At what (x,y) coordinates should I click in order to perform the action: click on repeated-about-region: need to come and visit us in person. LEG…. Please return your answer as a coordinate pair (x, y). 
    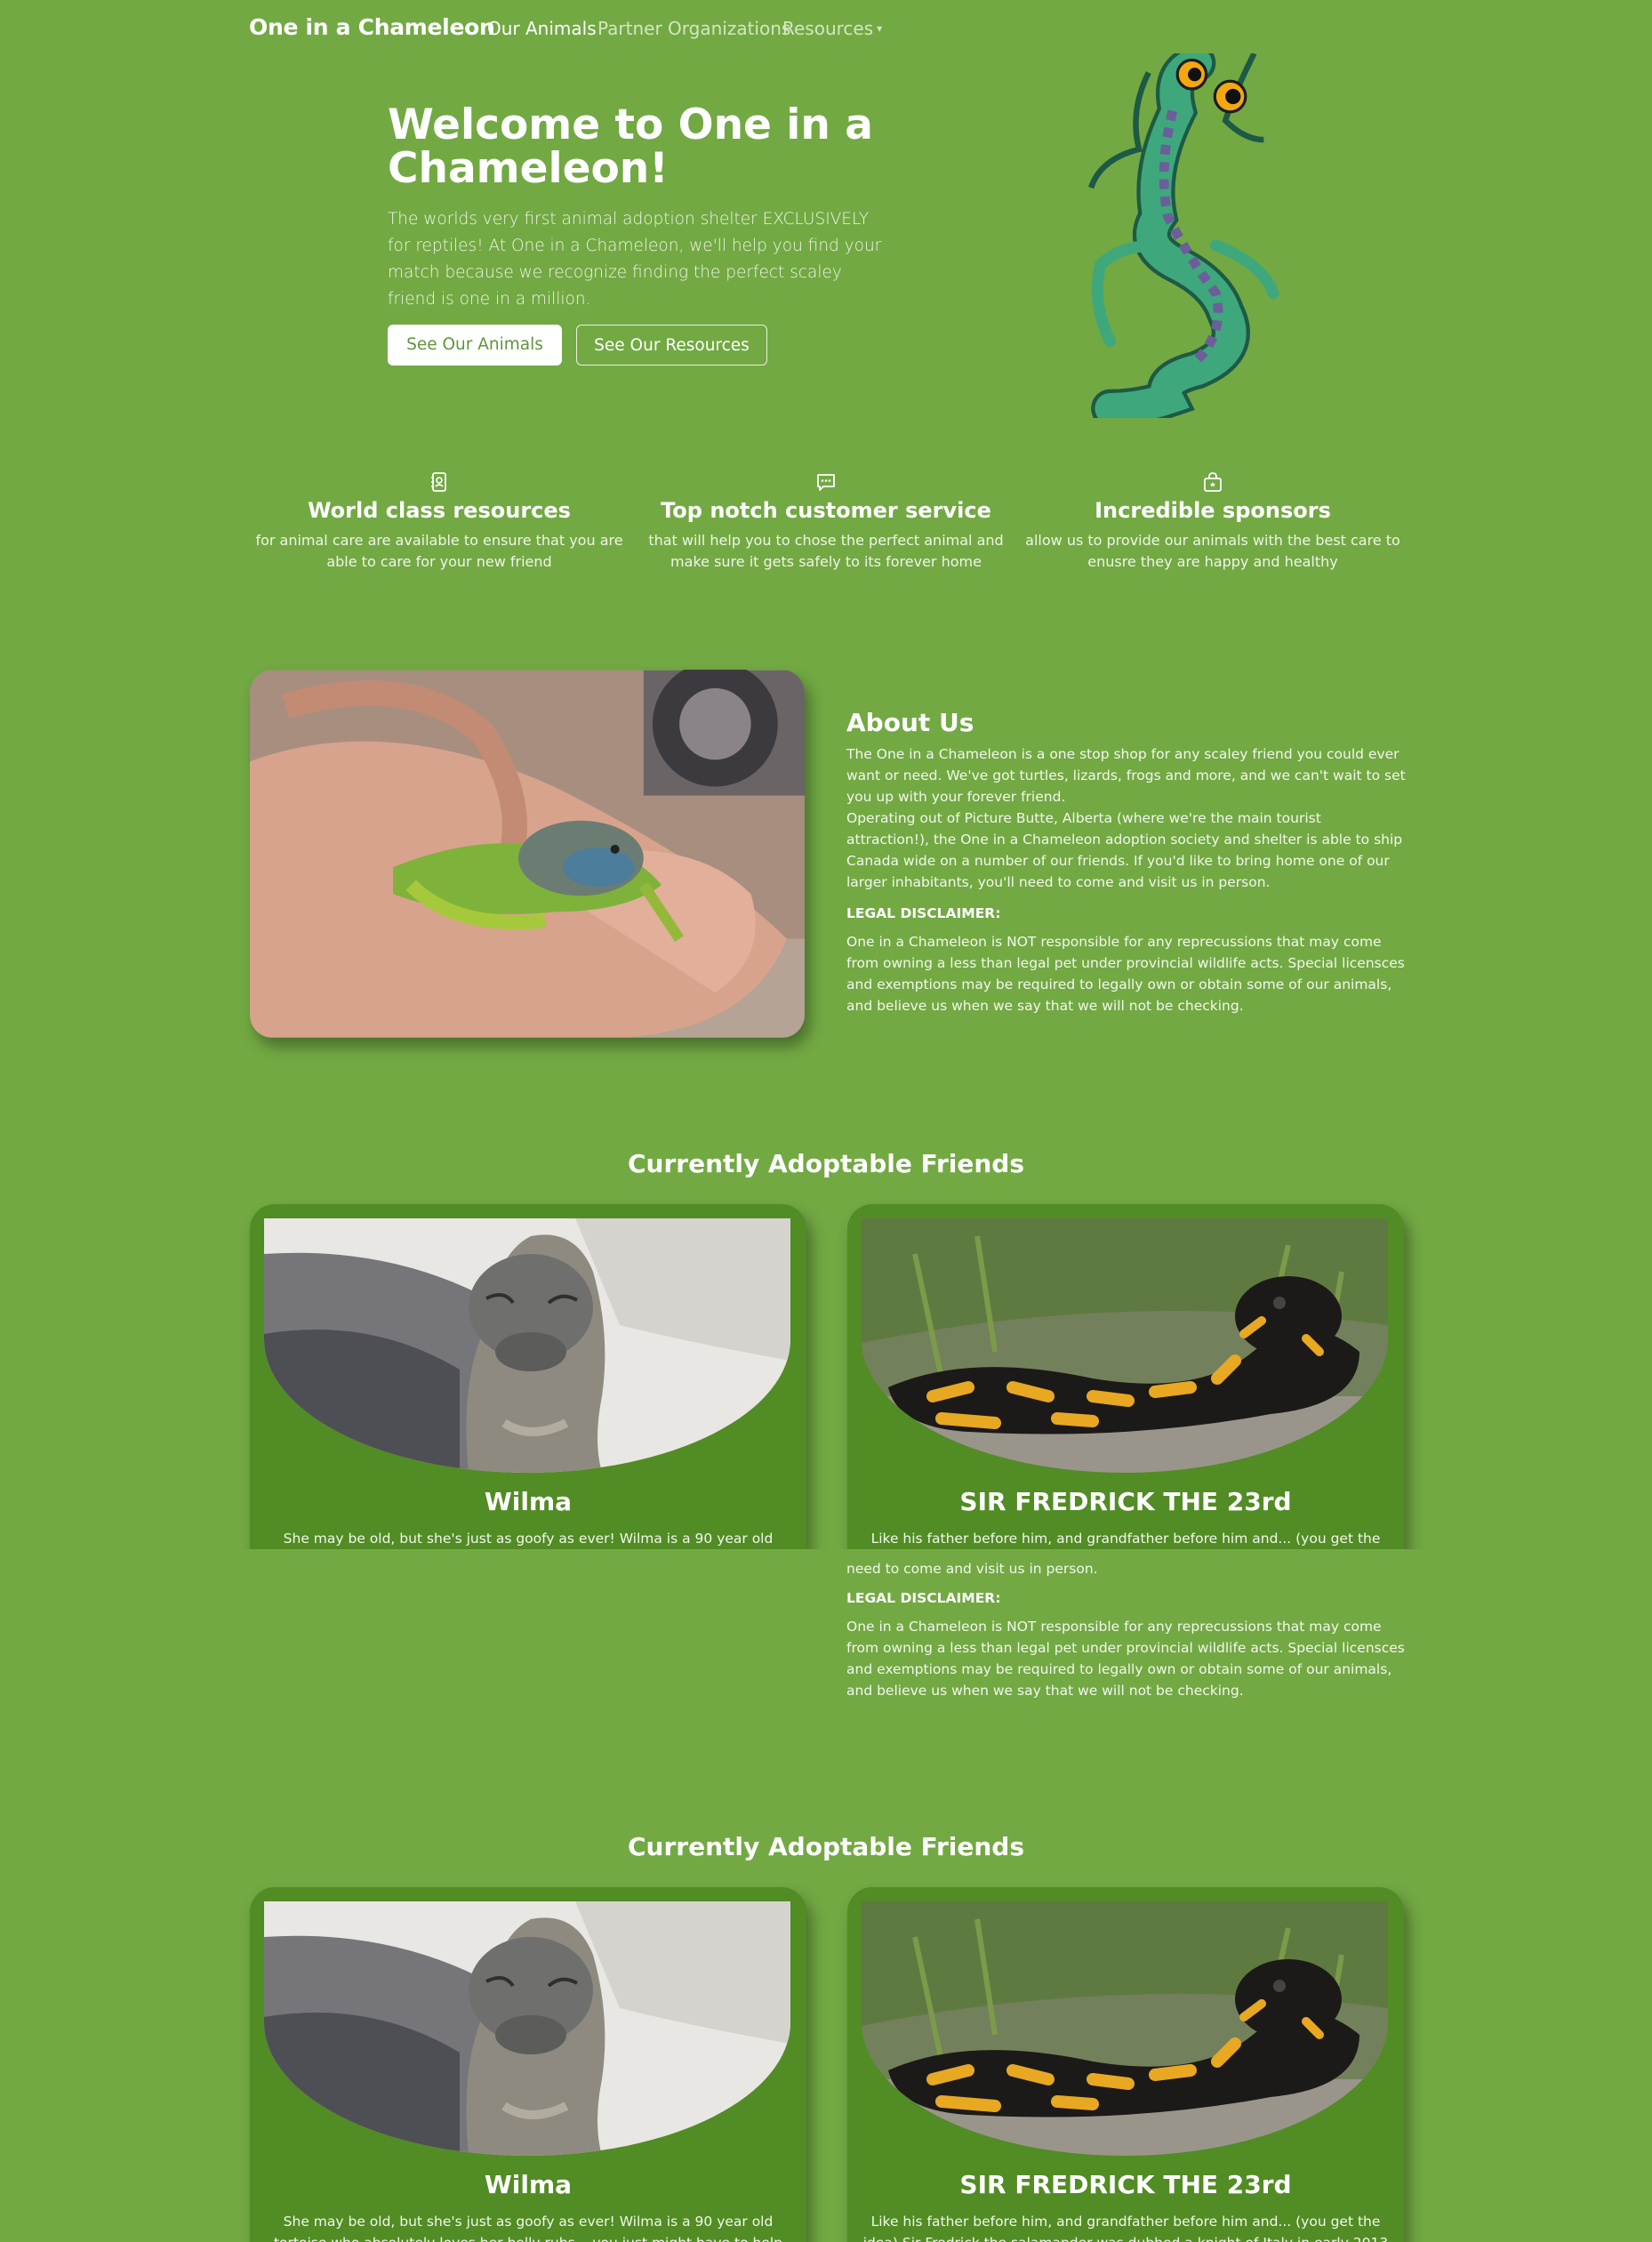
    Looking at the image, I should click on (826, 1638).